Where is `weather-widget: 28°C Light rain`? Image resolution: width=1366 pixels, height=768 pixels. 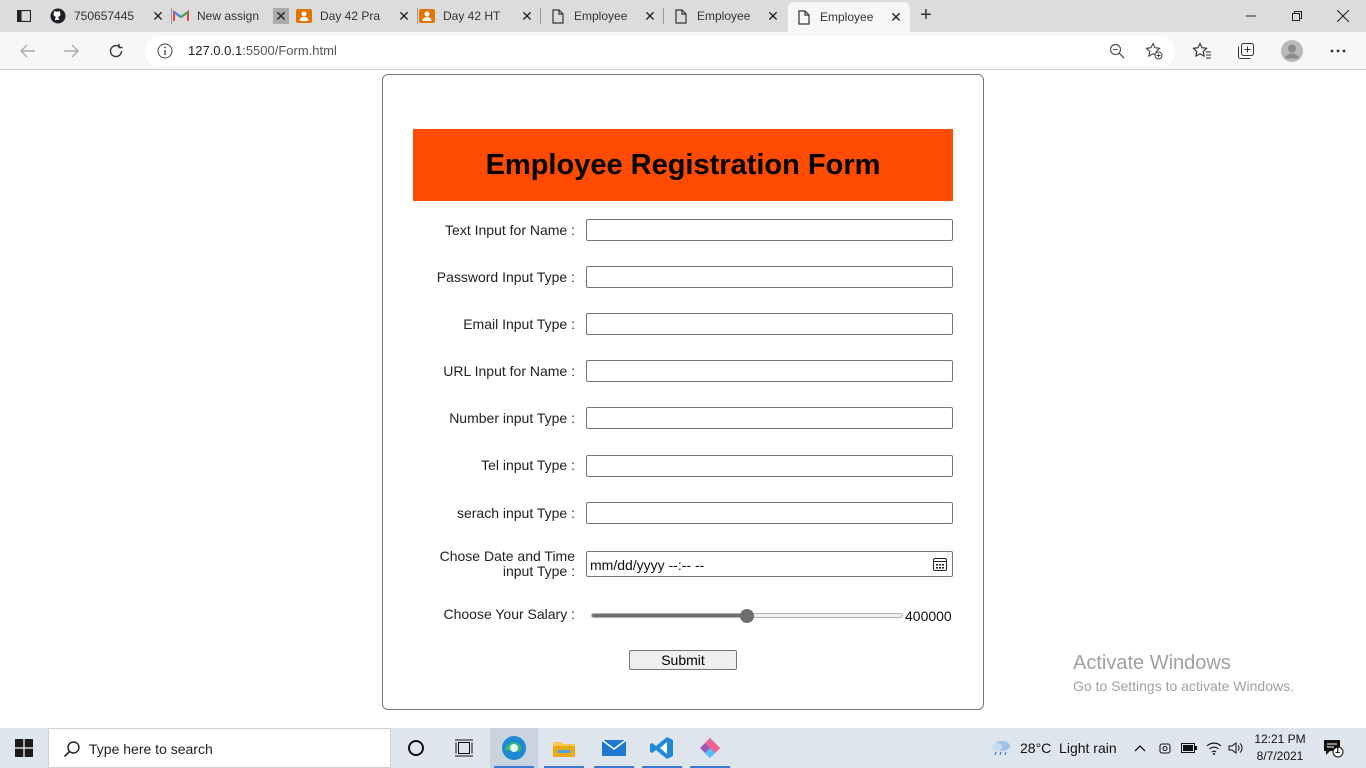
weather-widget: 28°C Light rain is located at coordinates (1053, 748).